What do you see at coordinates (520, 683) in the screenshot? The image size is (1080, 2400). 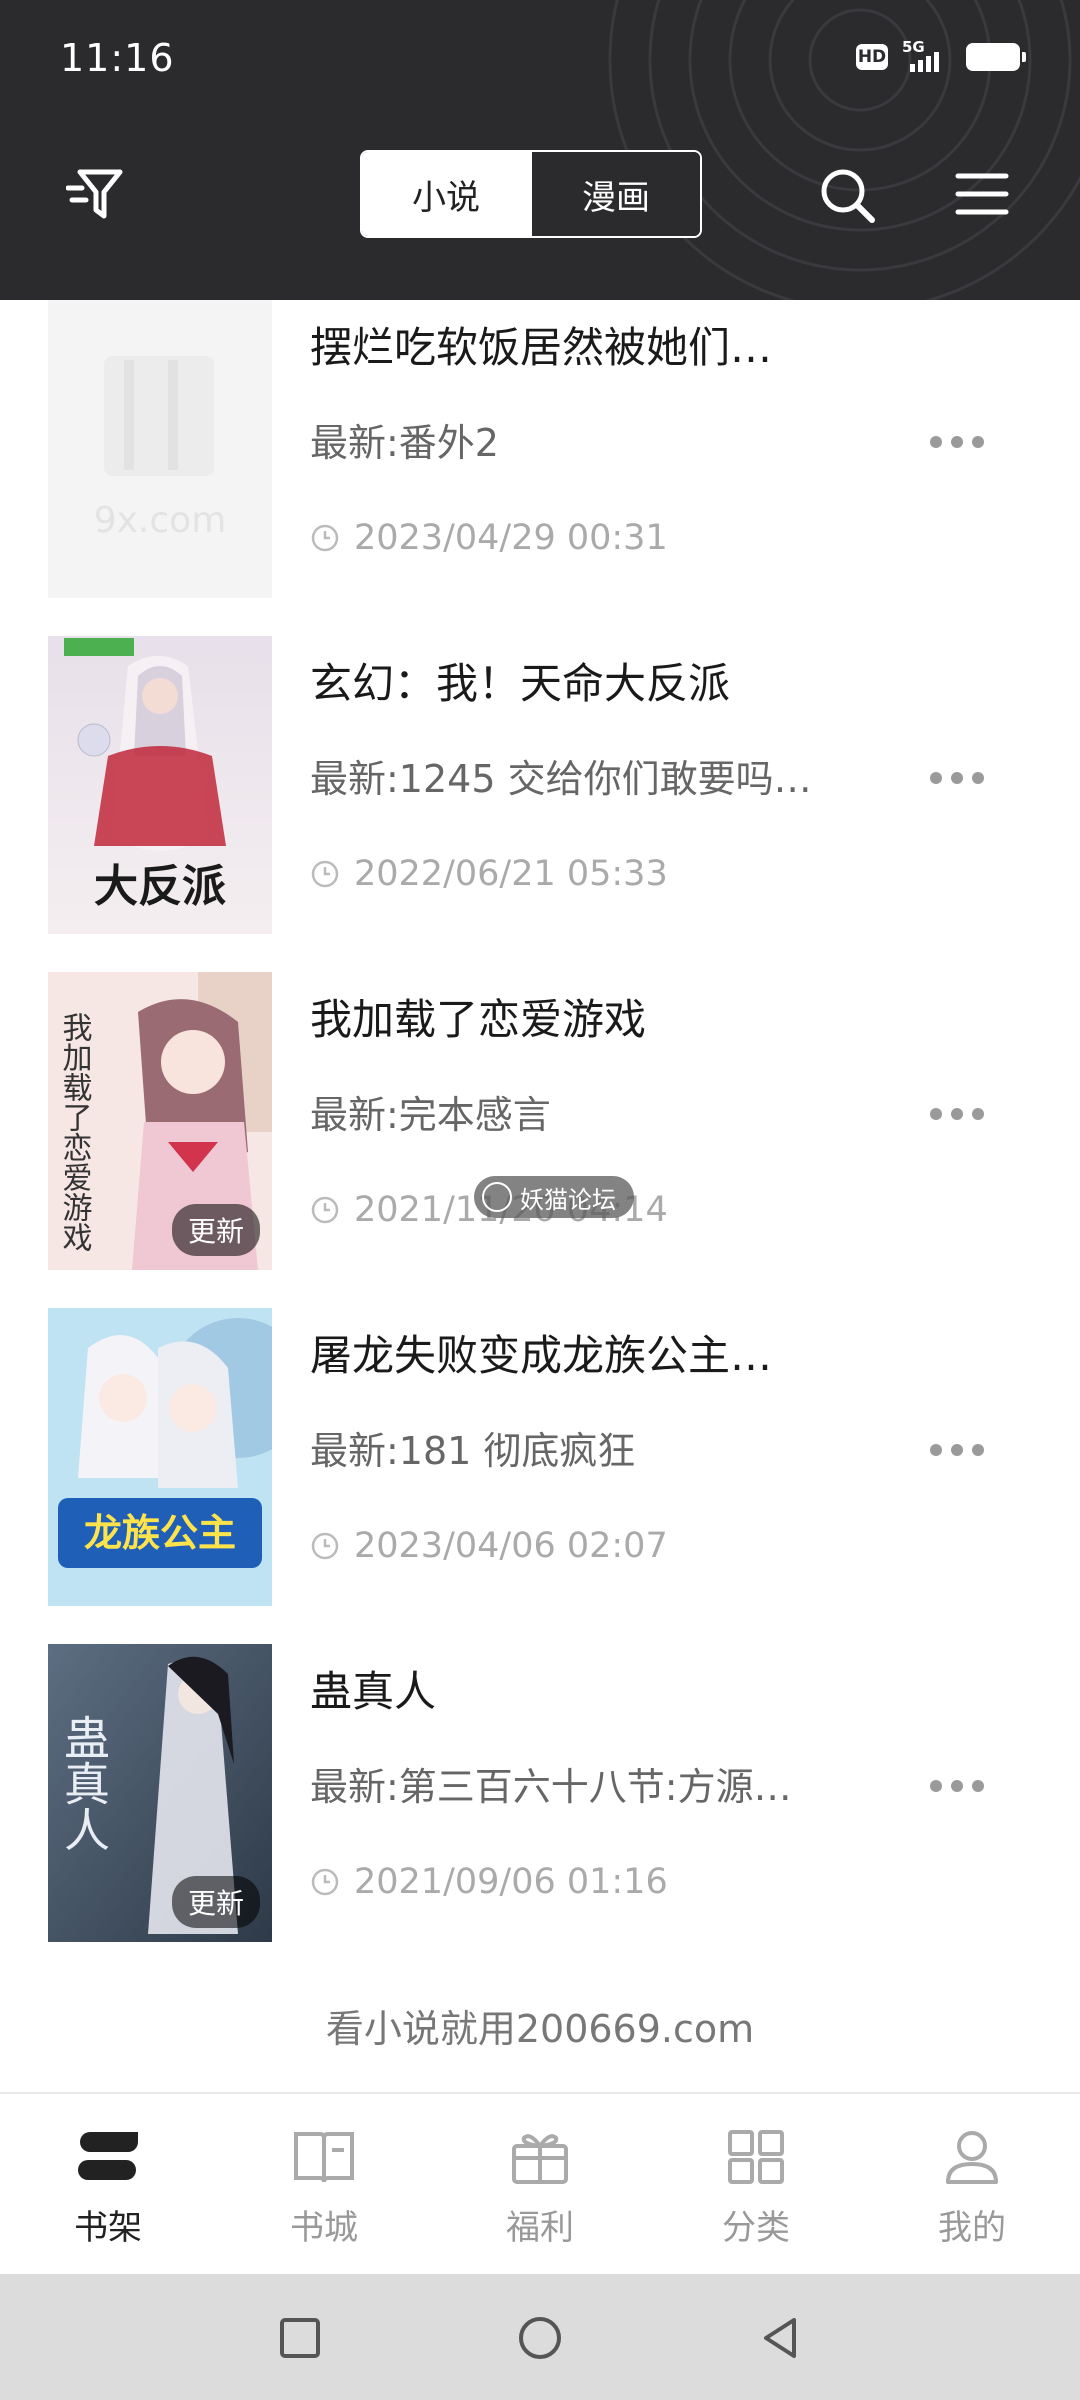 I see `book-title: 玄幻：我！天命大反派` at bounding box center [520, 683].